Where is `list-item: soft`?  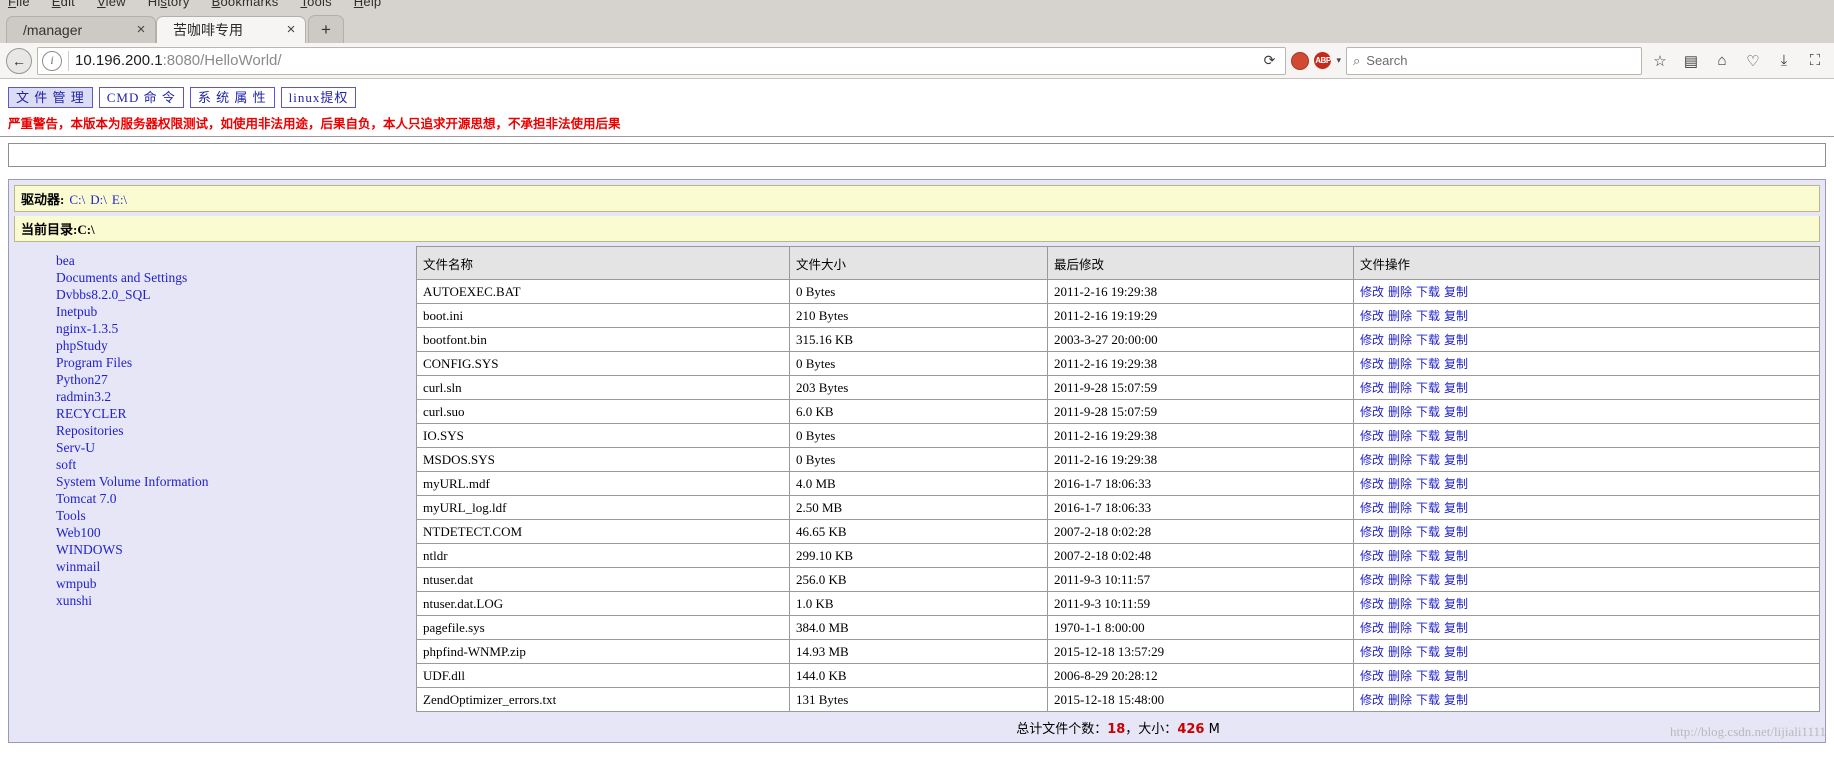
list-item: soft is located at coordinates (214, 464).